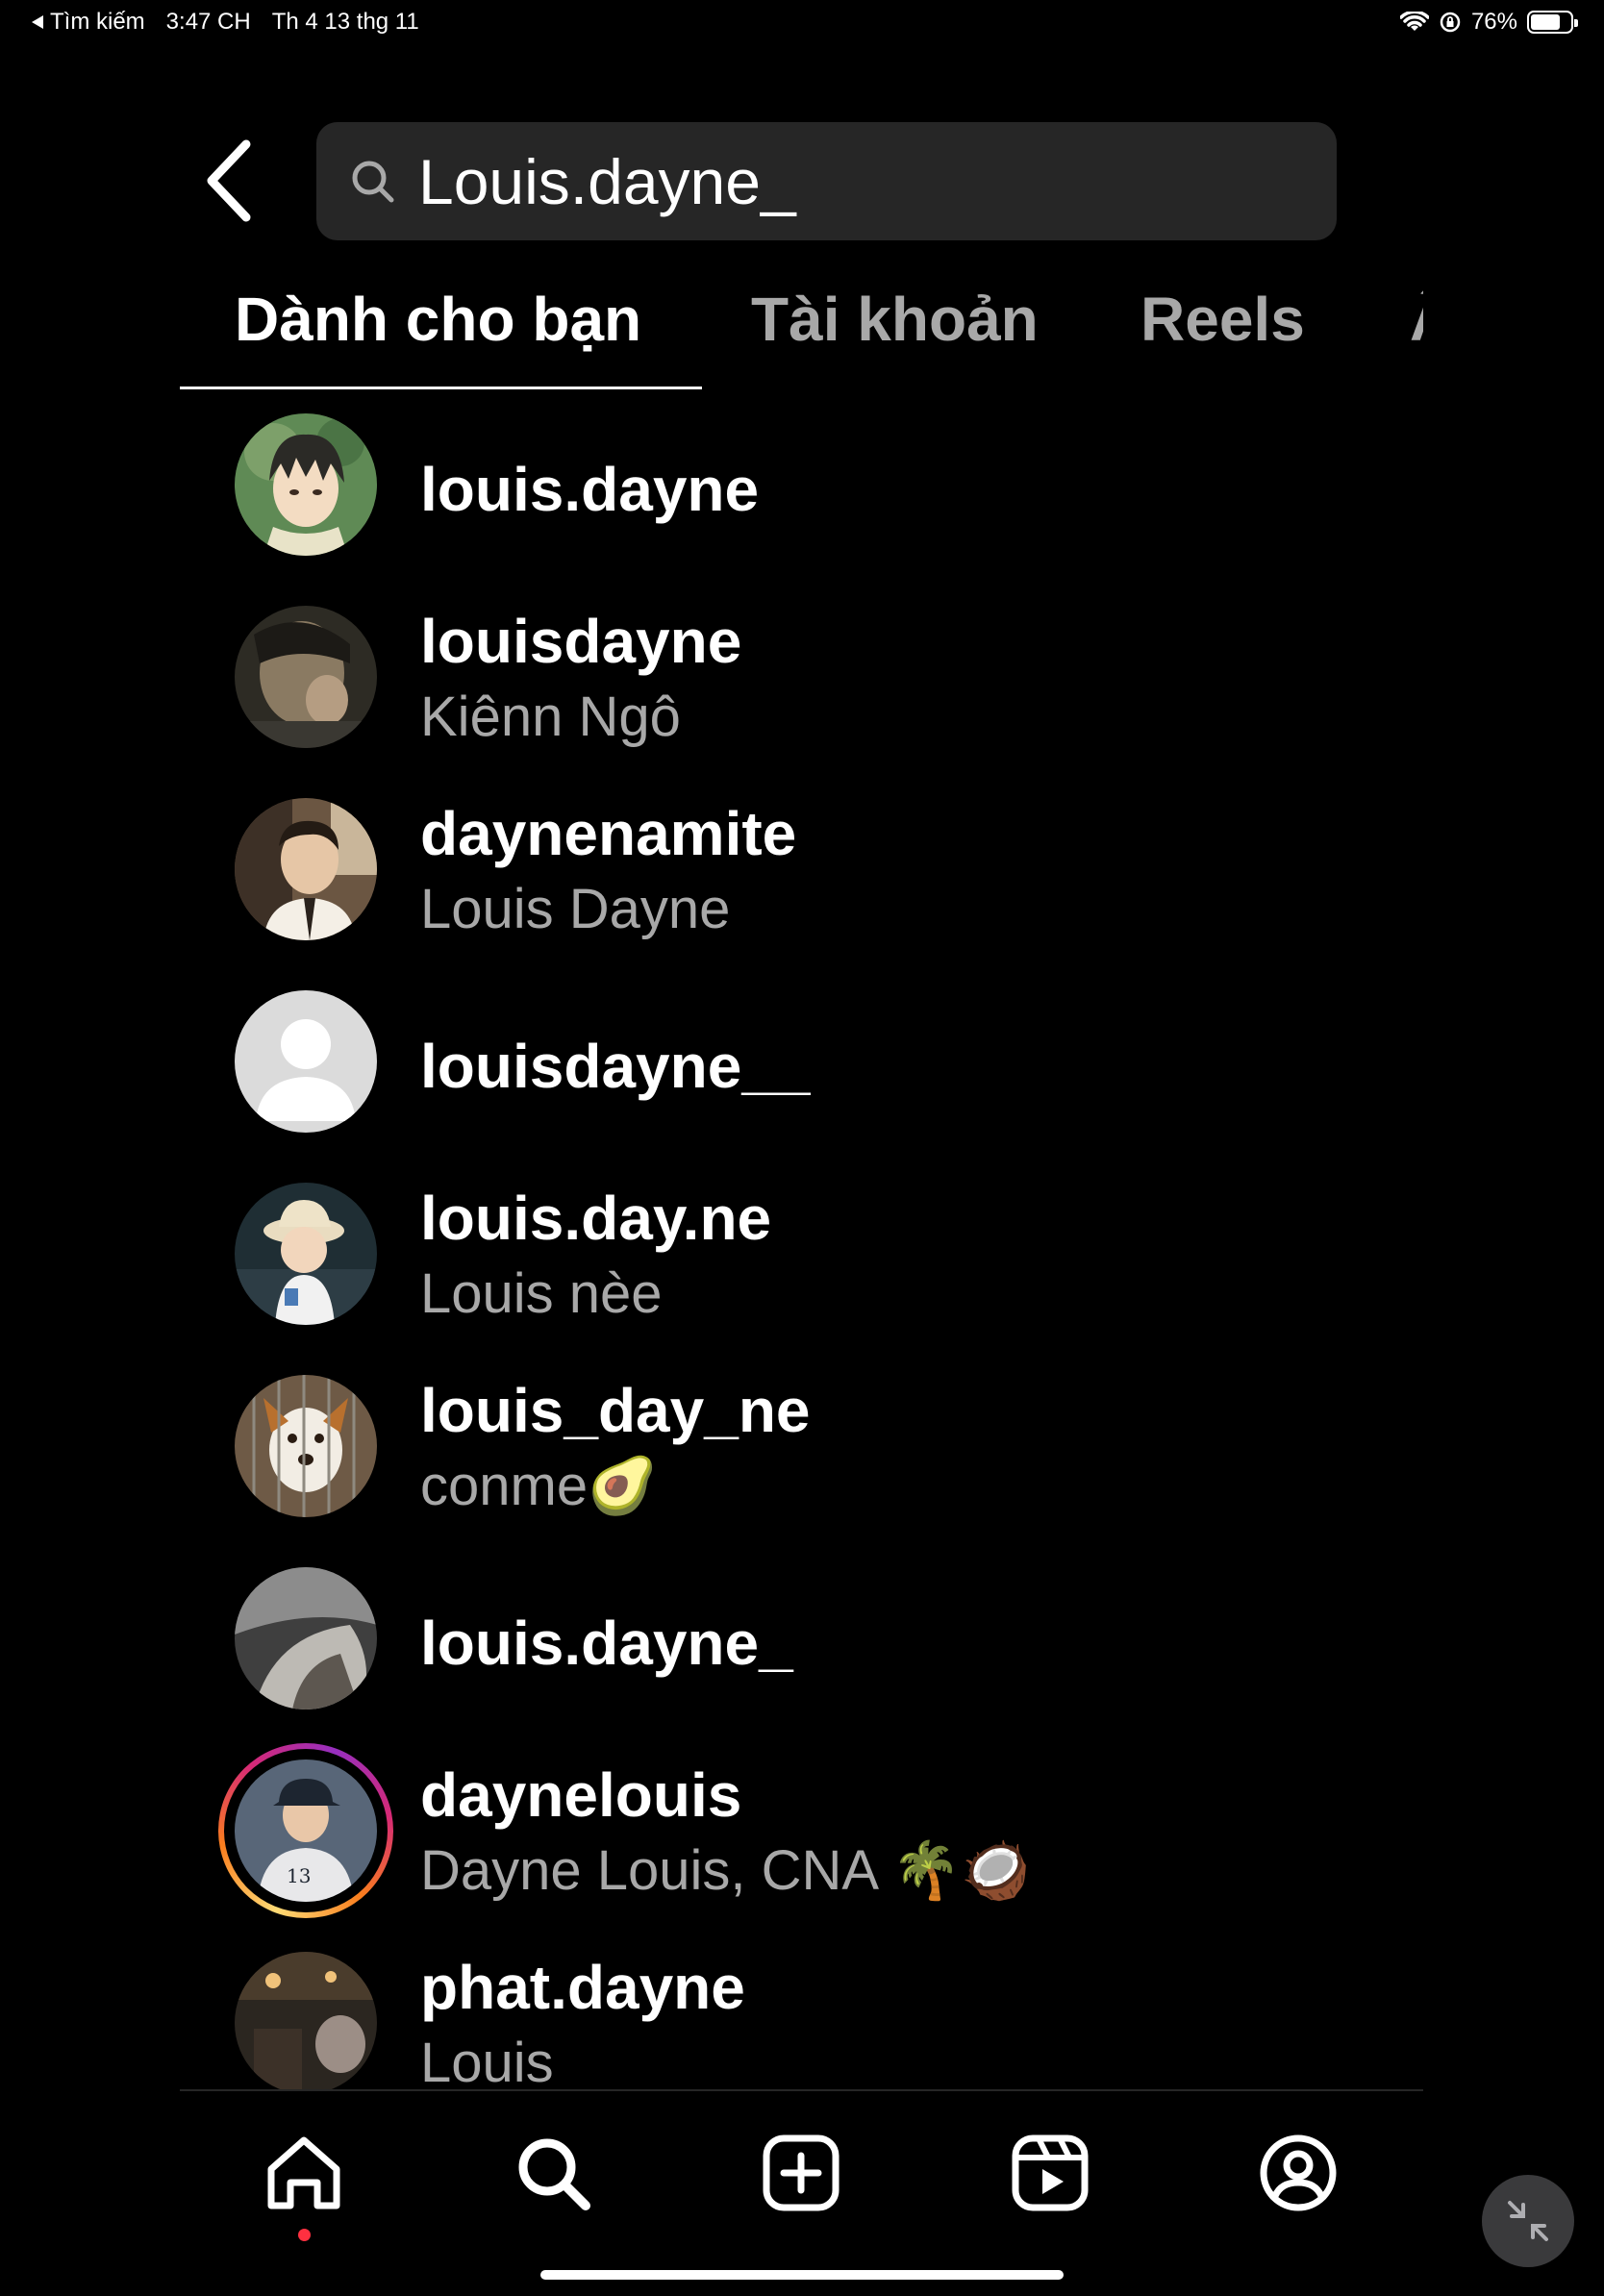 The image size is (1604, 2296). I want to click on result-username: louisdayne, so click(581, 641).